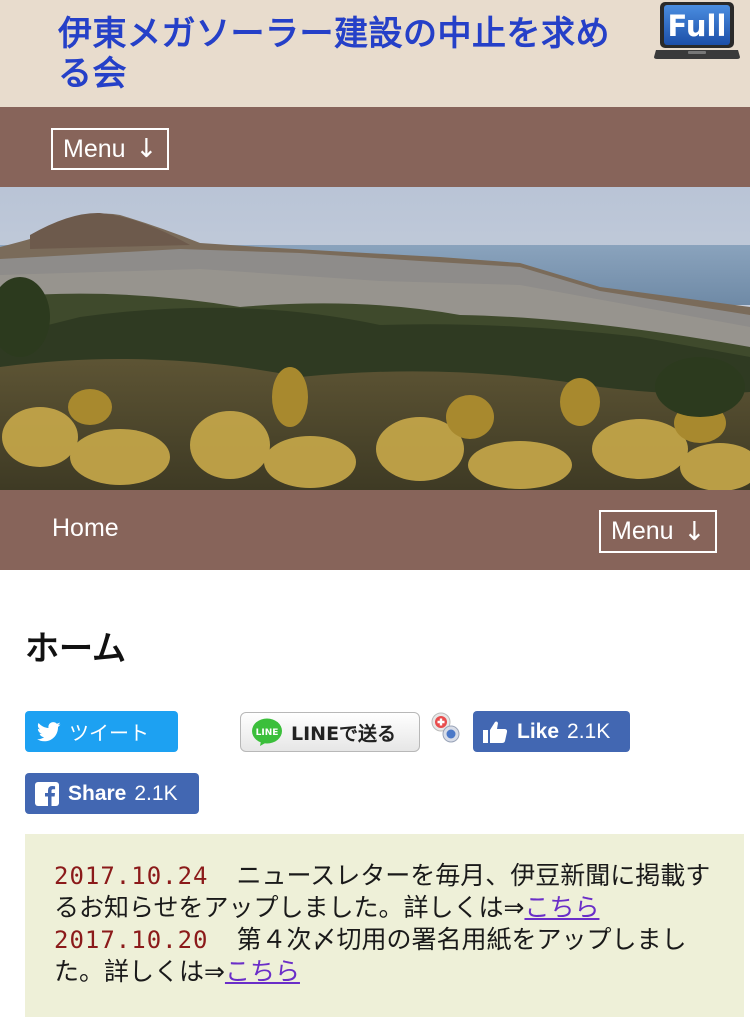 This screenshot has height=1017, width=750. What do you see at coordinates (131, 940) in the screenshot?
I see `news-date: 2017.10.20` at bounding box center [131, 940].